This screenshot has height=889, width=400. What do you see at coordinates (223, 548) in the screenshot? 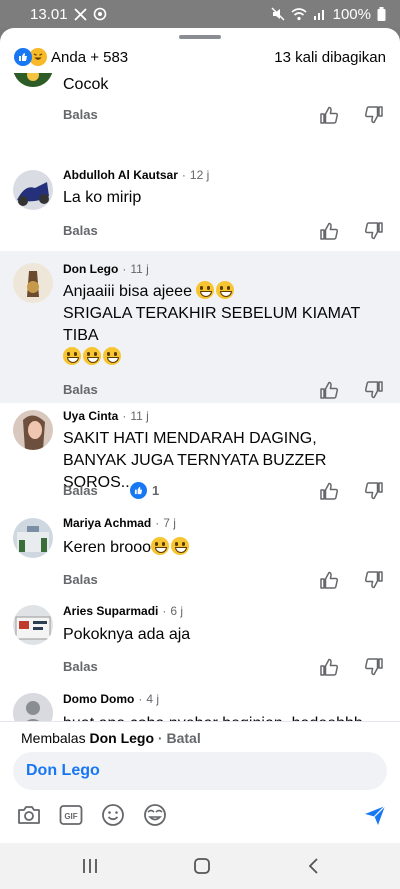
I see `comment-text: Keren brooo` at bounding box center [223, 548].